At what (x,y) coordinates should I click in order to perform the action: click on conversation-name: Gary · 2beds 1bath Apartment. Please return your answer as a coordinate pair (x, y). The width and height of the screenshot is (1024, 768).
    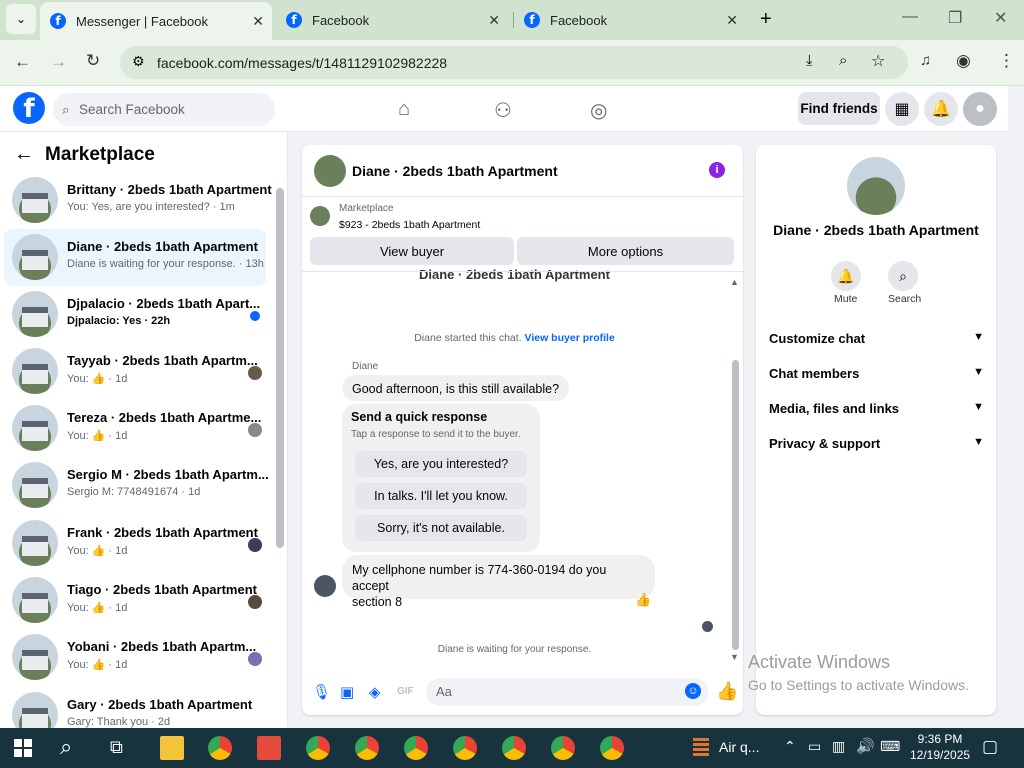
    Looking at the image, I should click on (160, 704).